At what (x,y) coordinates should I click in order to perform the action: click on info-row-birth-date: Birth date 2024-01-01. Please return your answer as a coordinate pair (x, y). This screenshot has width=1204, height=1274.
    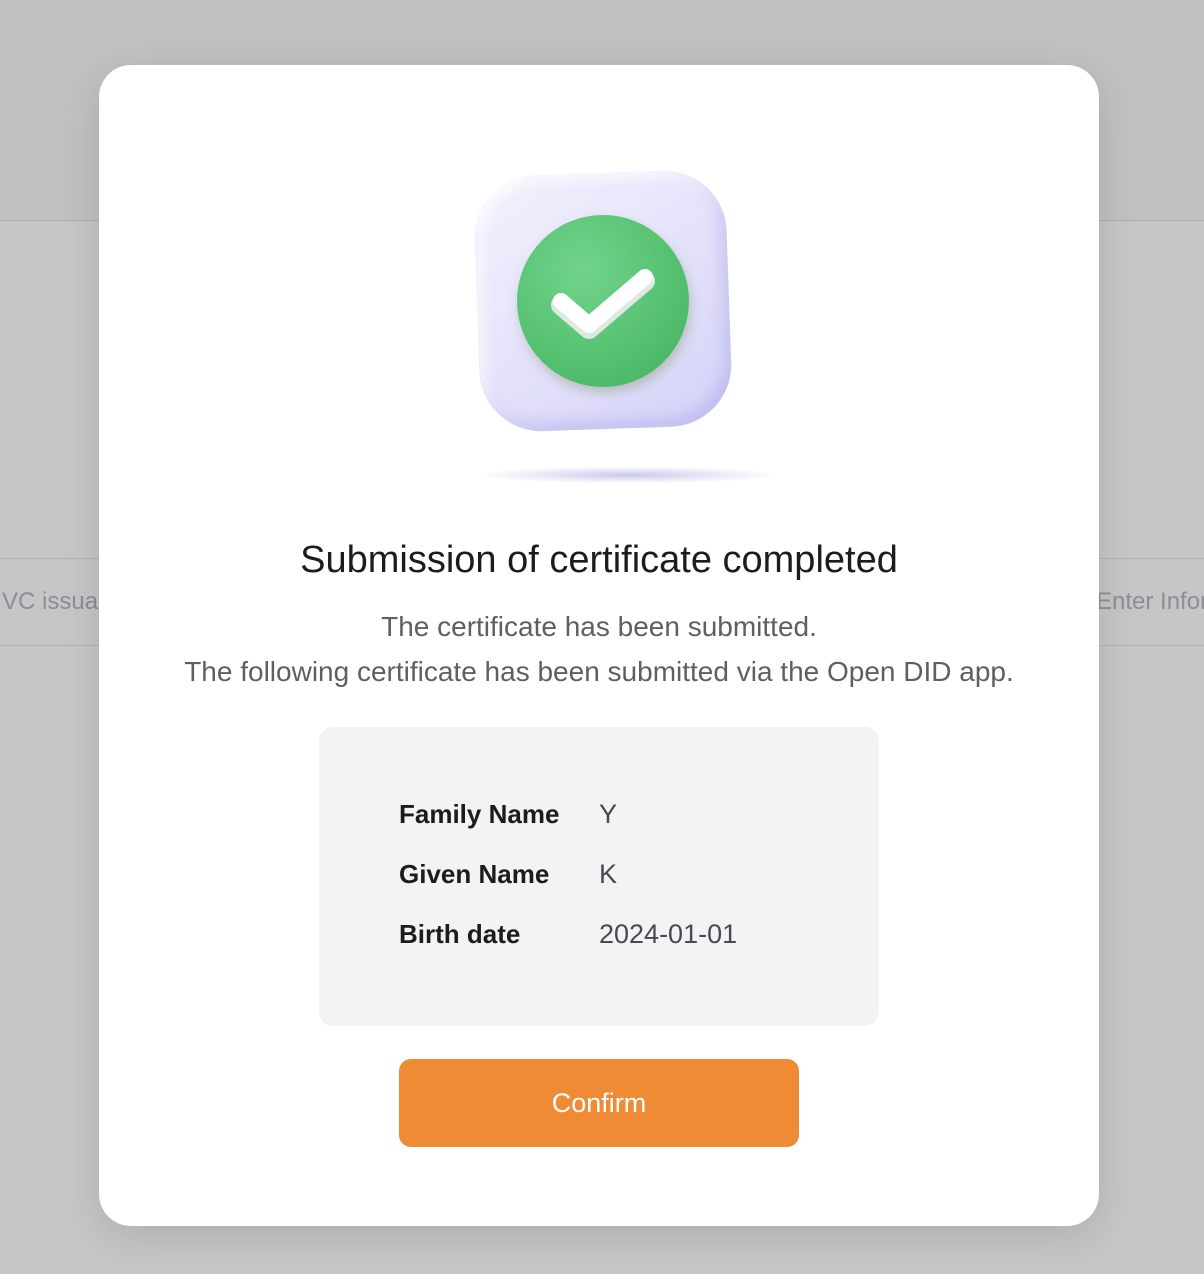
    Looking at the image, I should click on (619, 937).